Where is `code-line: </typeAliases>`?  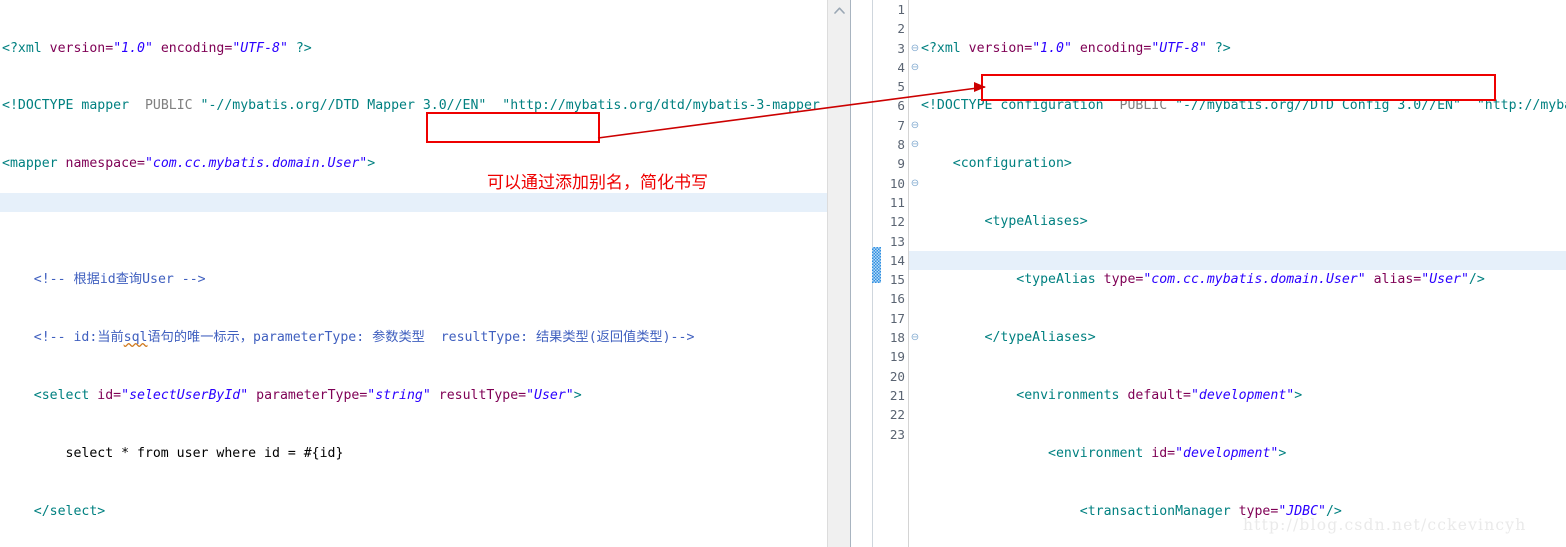 code-line: </typeAliases> is located at coordinates (1040, 338).